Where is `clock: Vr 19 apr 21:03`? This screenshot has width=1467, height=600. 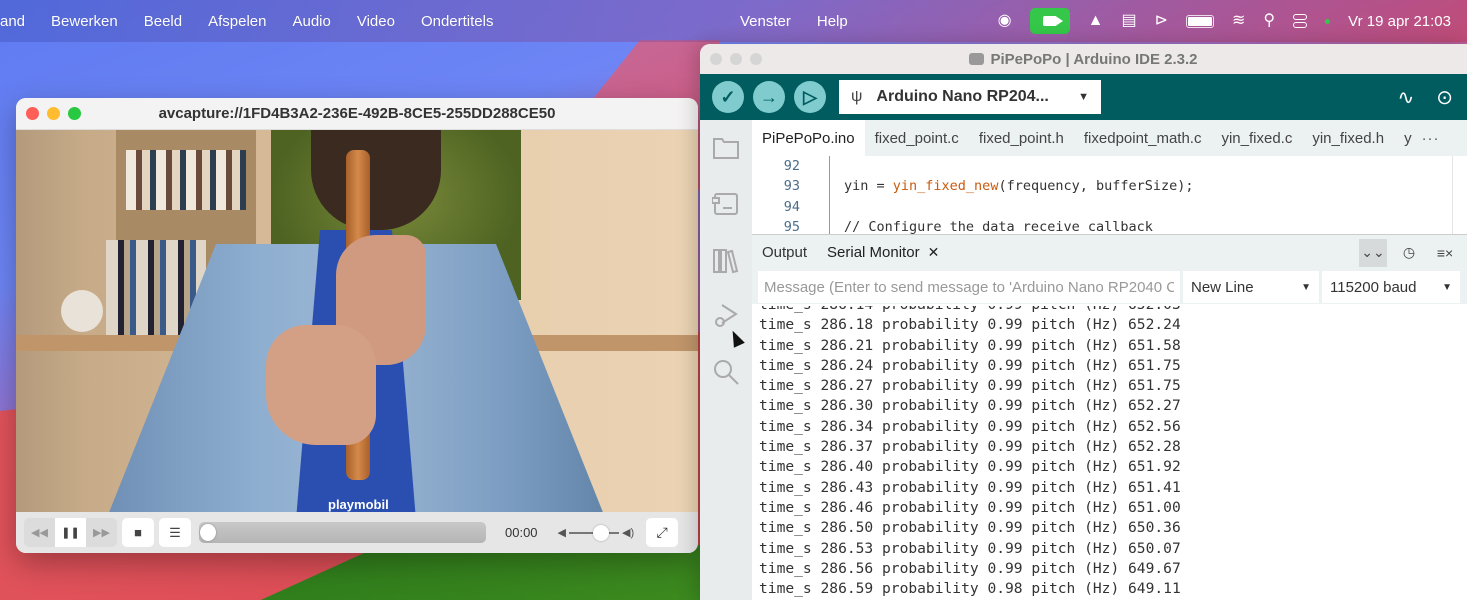
clock: Vr 19 apr 21:03 is located at coordinates (1399, 21).